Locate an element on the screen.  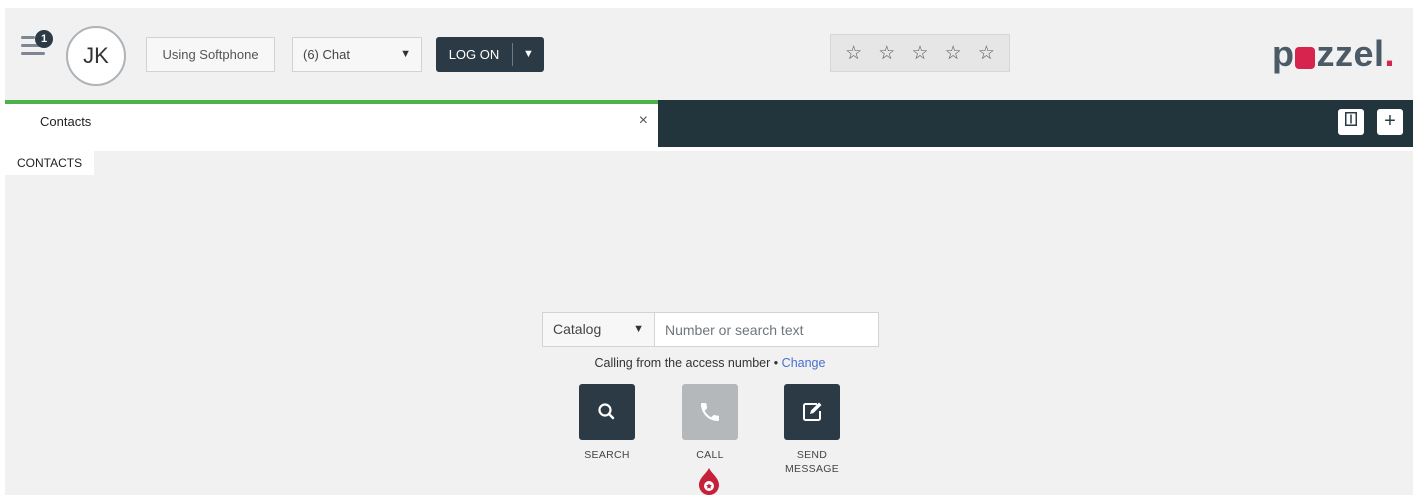
search-row: Catalog ▼ is located at coordinates (710, 329).